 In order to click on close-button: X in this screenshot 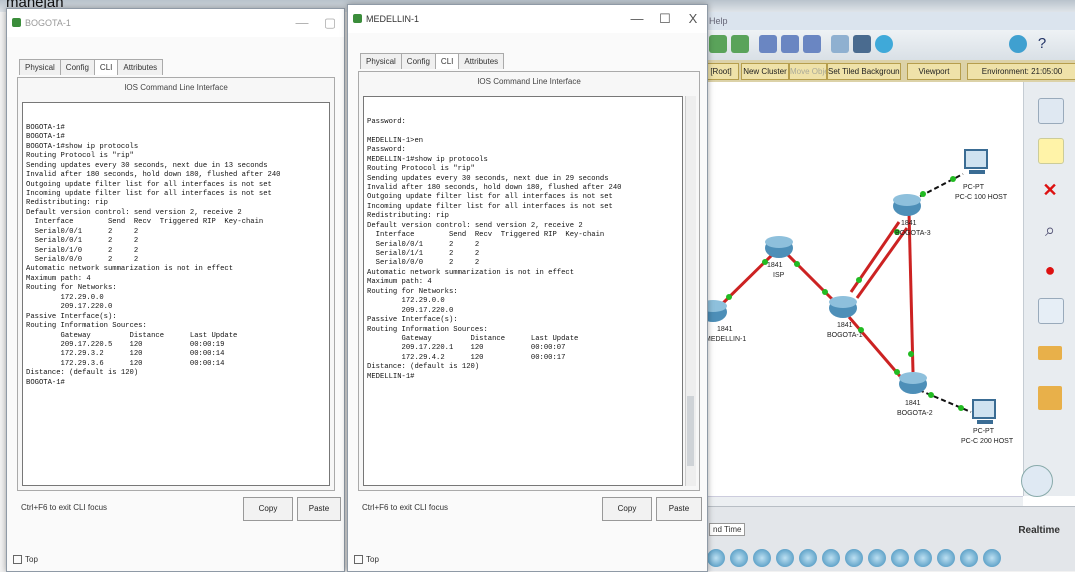, I will do `click(693, 19)`.